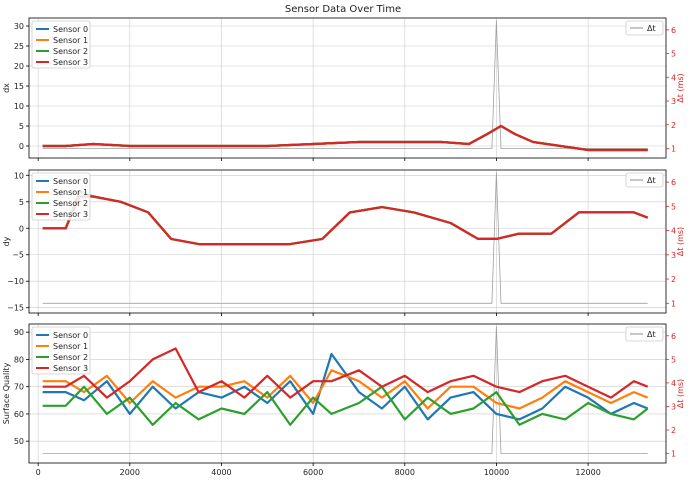 The image size is (690, 483). What do you see at coordinates (38, 472) in the screenshot?
I see `x-tick-label: 0` at bounding box center [38, 472].